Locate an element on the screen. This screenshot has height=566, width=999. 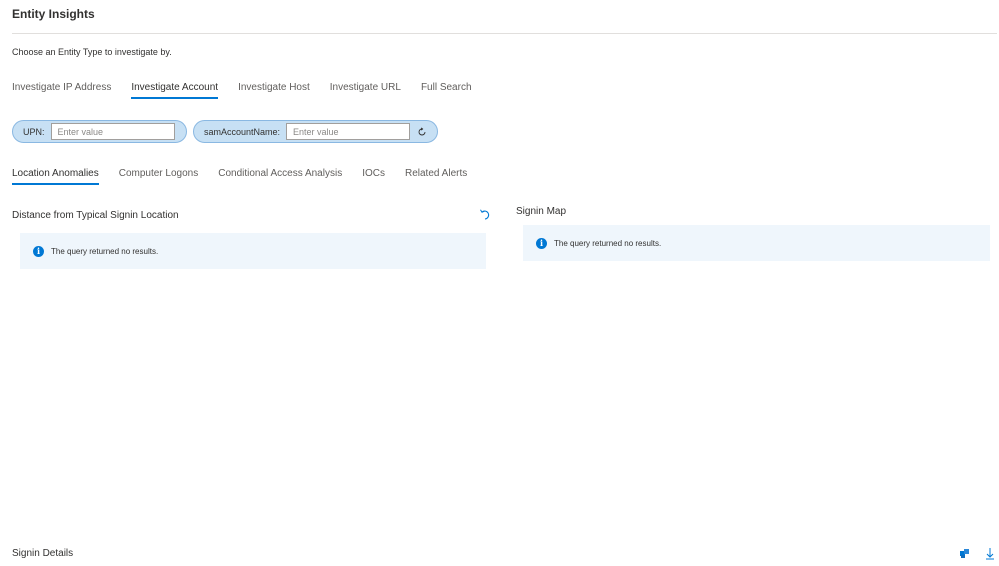
page-title: Entity Insights is located at coordinates (53, 14).